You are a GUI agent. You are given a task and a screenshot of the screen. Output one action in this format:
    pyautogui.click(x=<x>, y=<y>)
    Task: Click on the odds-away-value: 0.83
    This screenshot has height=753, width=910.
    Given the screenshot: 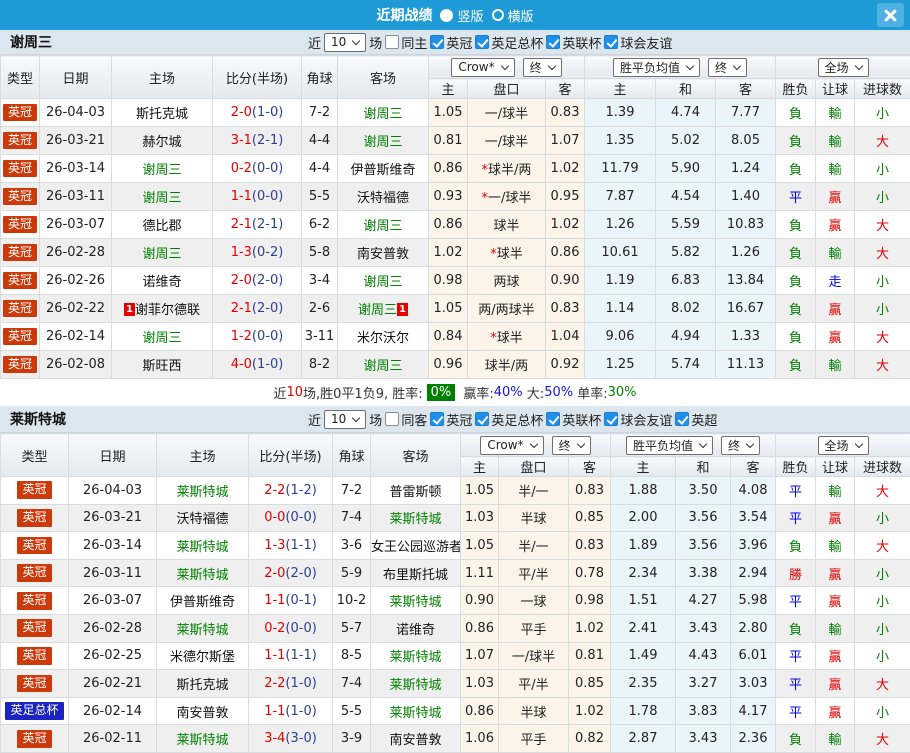 What is the action you would take?
    pyautogui.click(x=565, y=112)
    